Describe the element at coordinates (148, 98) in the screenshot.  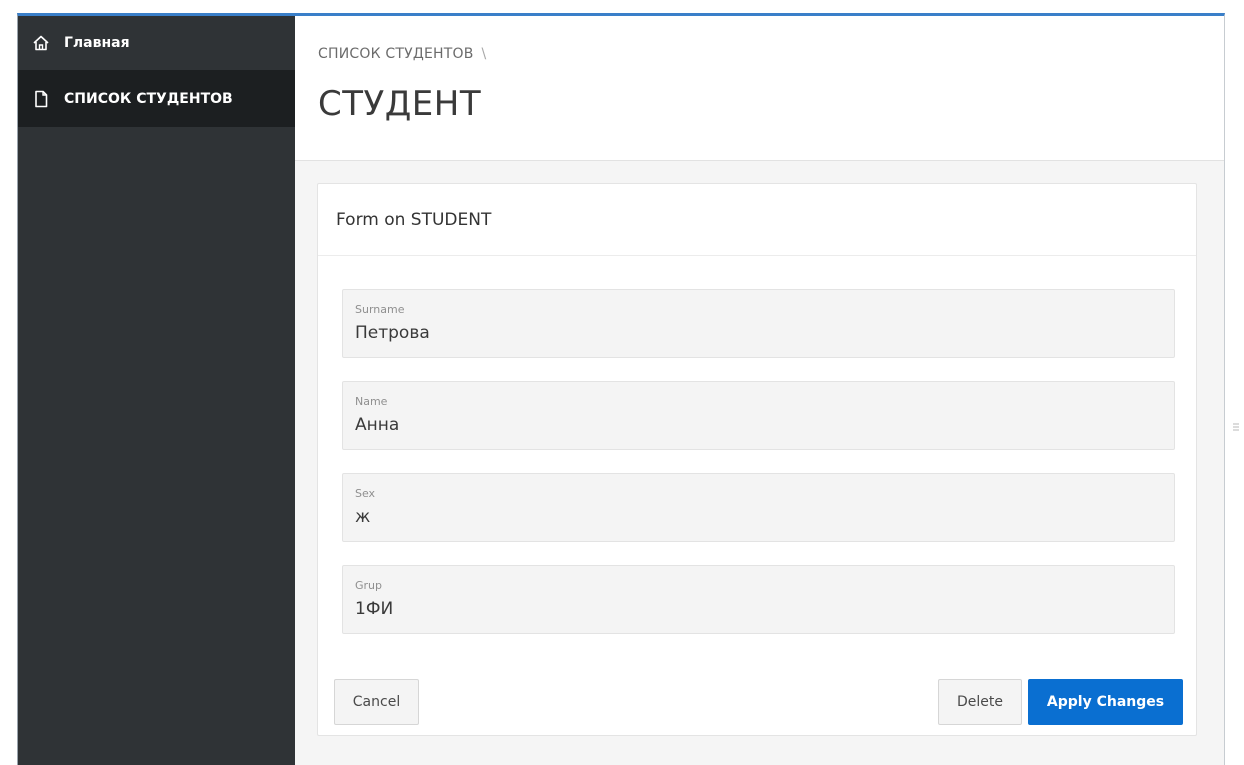
I see `sidebar-item-label: СПИСОК СТУДЕНТОВ` at that location.